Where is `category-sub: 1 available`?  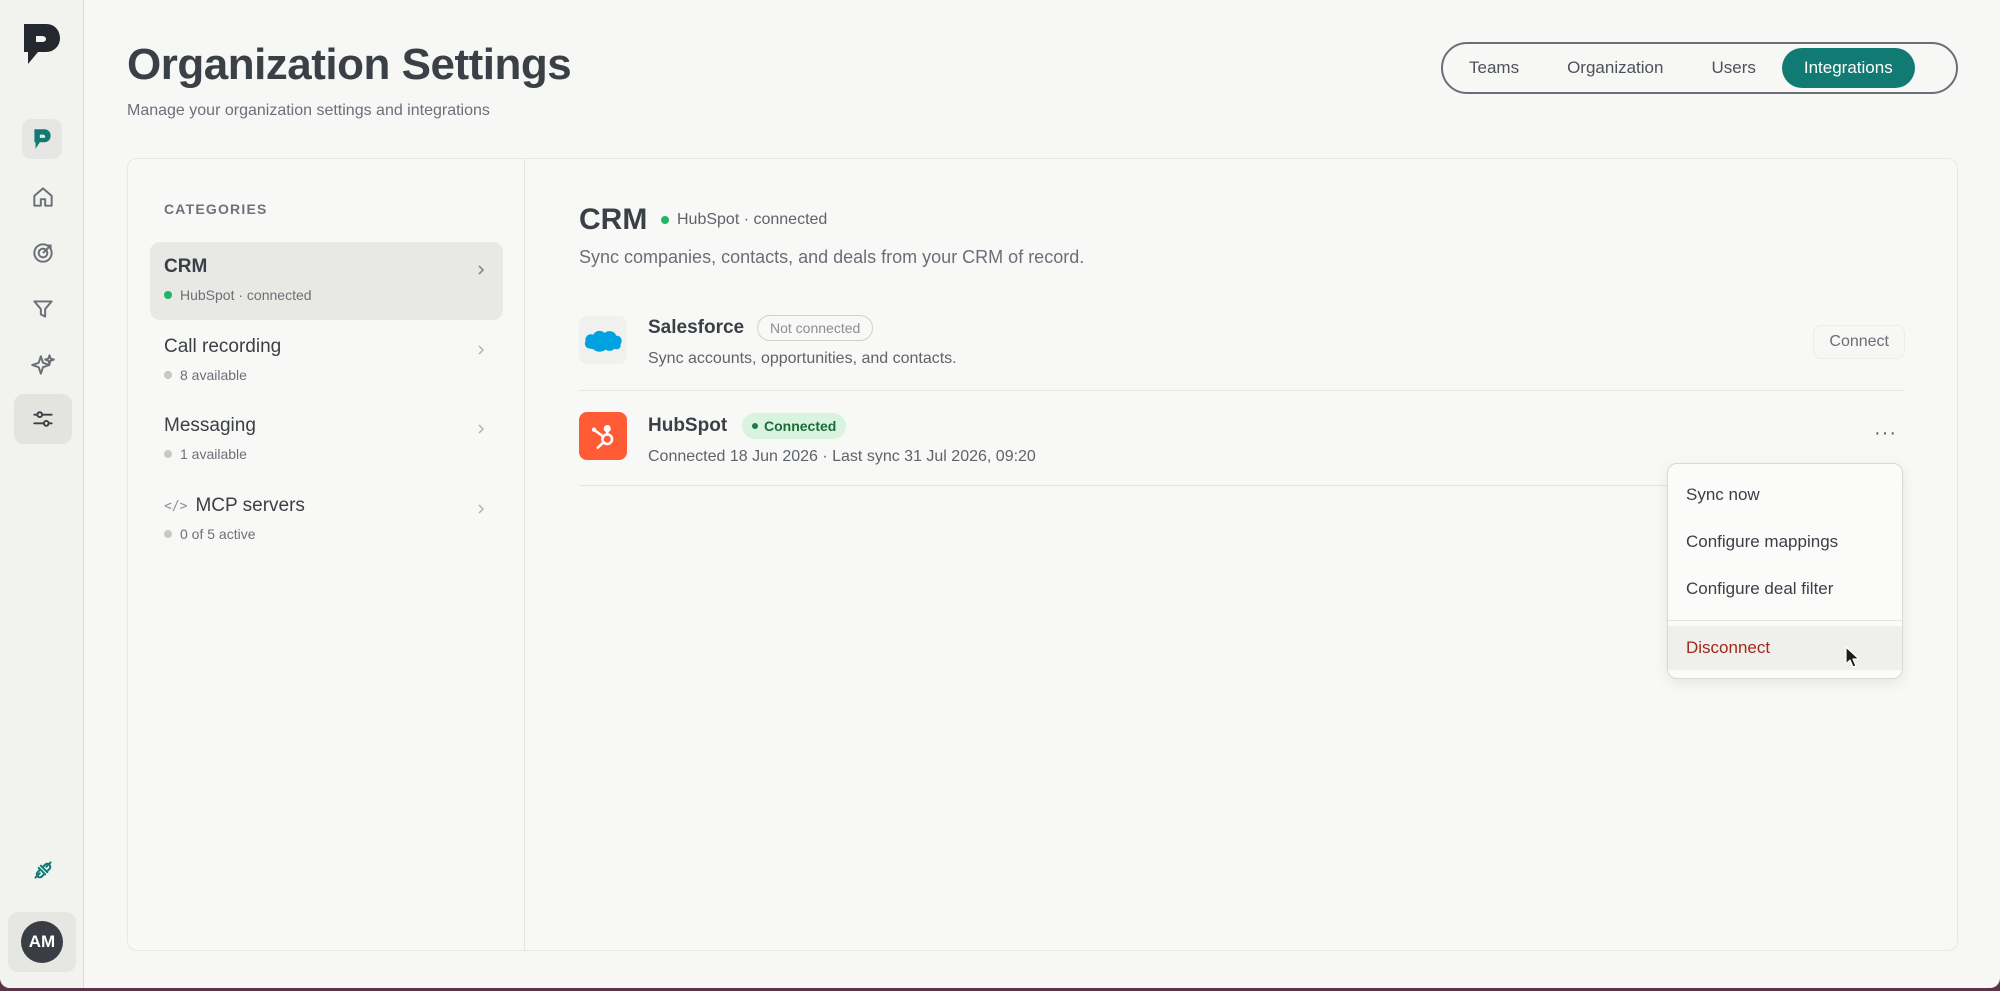 category-sub: 1 available is located at coordinates (213, 454).